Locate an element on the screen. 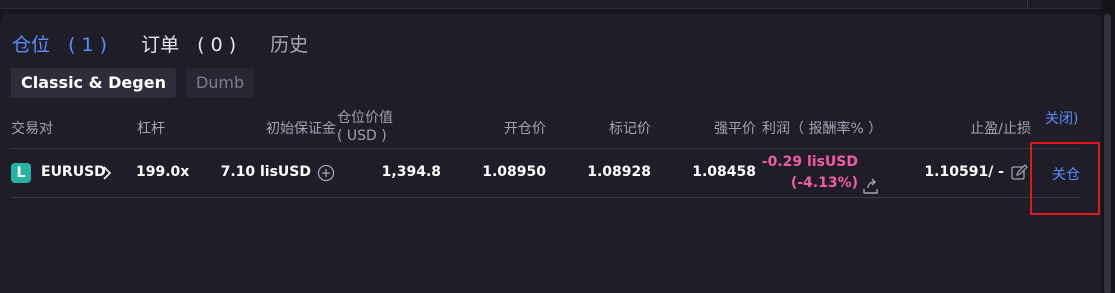  highlight-box is located at coordinates (1065, 178).